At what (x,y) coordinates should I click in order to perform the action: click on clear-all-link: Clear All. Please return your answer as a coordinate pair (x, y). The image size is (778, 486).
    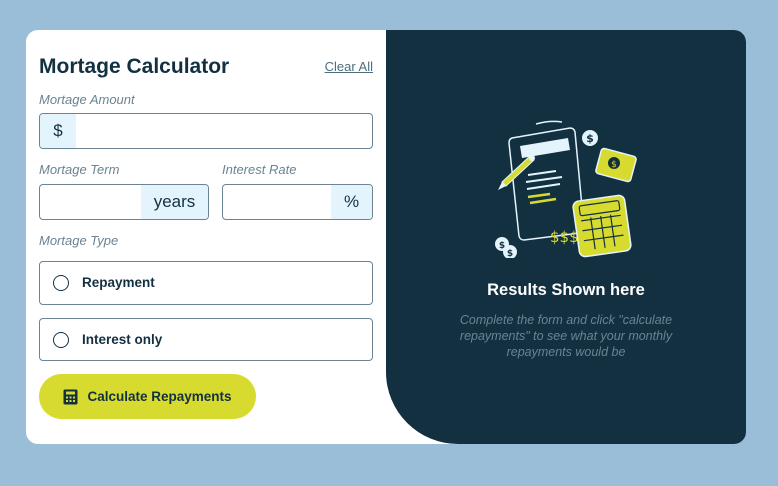
    Looking at the image, I should click on (349, 66).